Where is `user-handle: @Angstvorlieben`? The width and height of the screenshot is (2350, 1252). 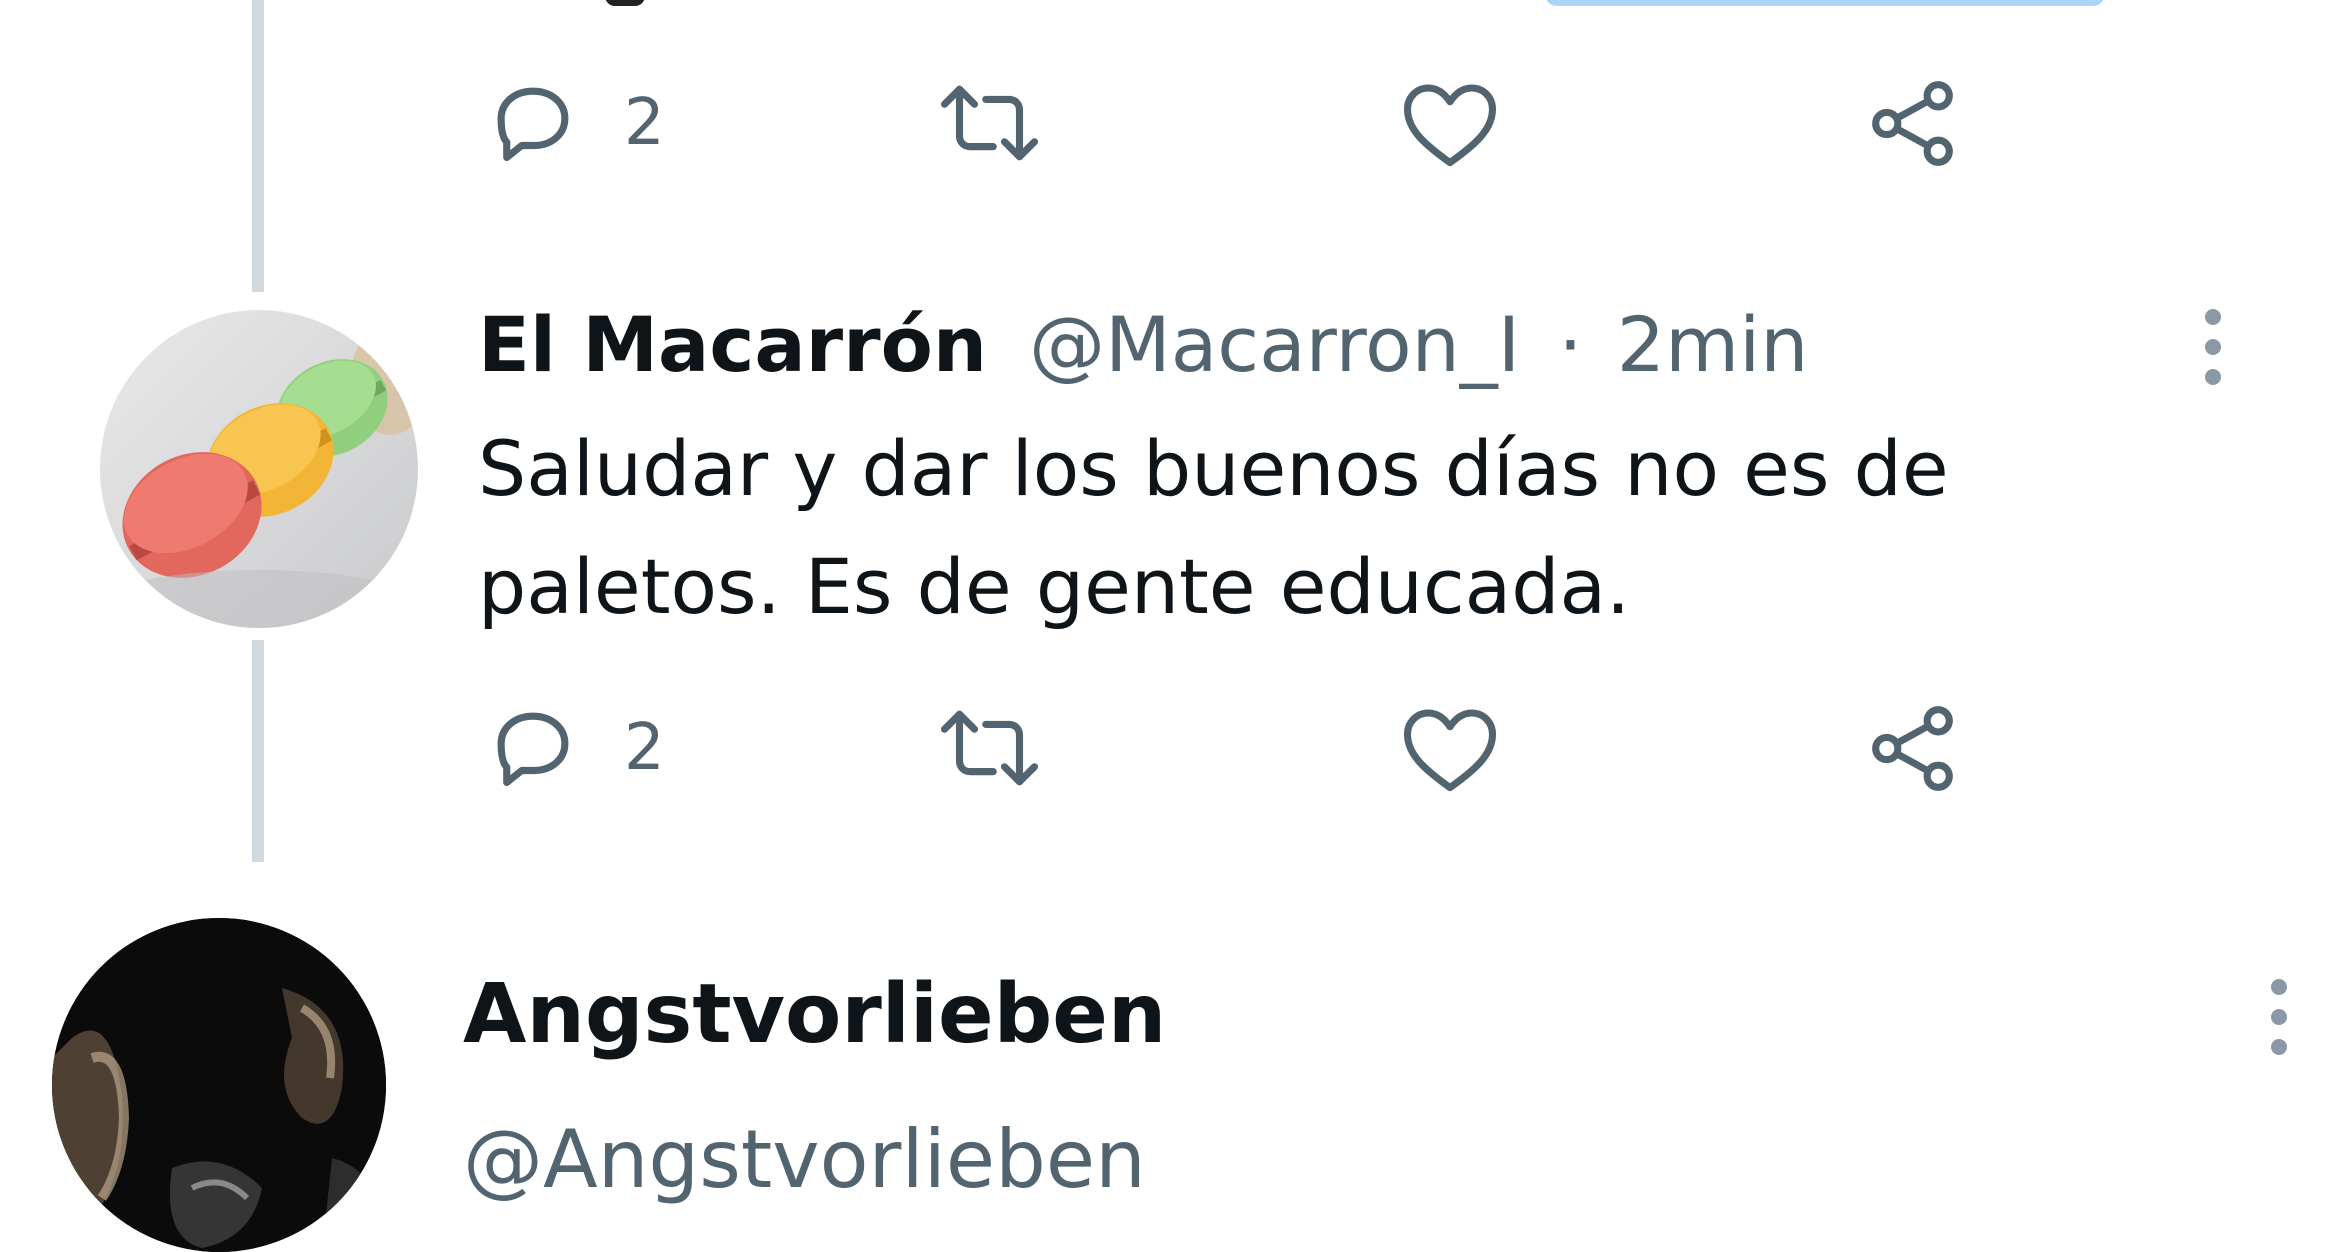
user-handle: @Angstvorlieben is located at coordinates (804, 1160).